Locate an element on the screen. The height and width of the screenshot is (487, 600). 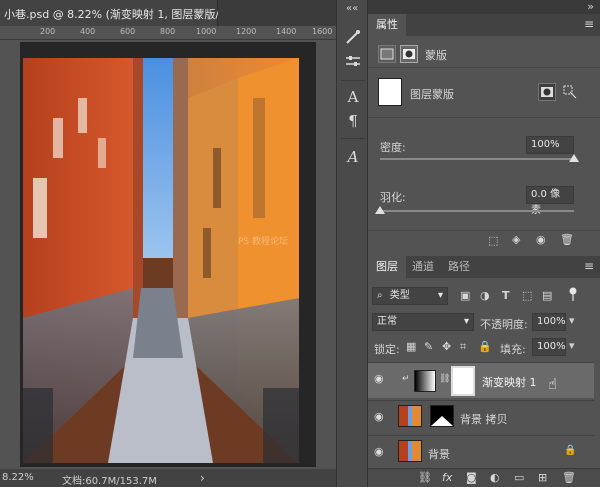
mask-type-row: 蒙版 is located at coordinates (484, 54).